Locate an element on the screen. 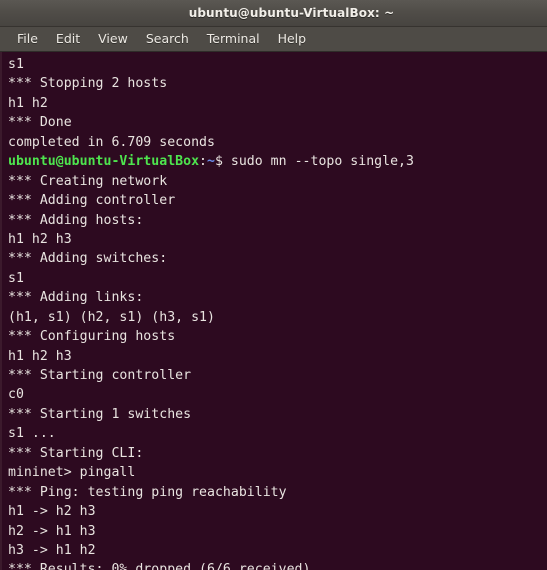 The width and height of the screenshot is (547, 570). terminal-line-text: *** Adding links: is located at coordinates (76, 298).